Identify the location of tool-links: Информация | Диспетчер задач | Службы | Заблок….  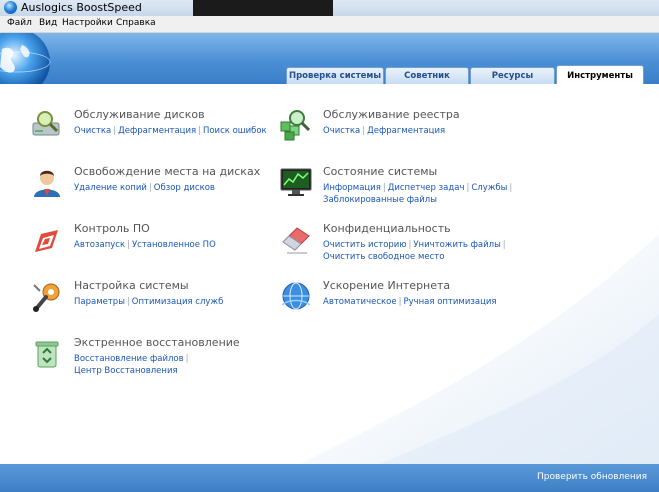
(418, 194).